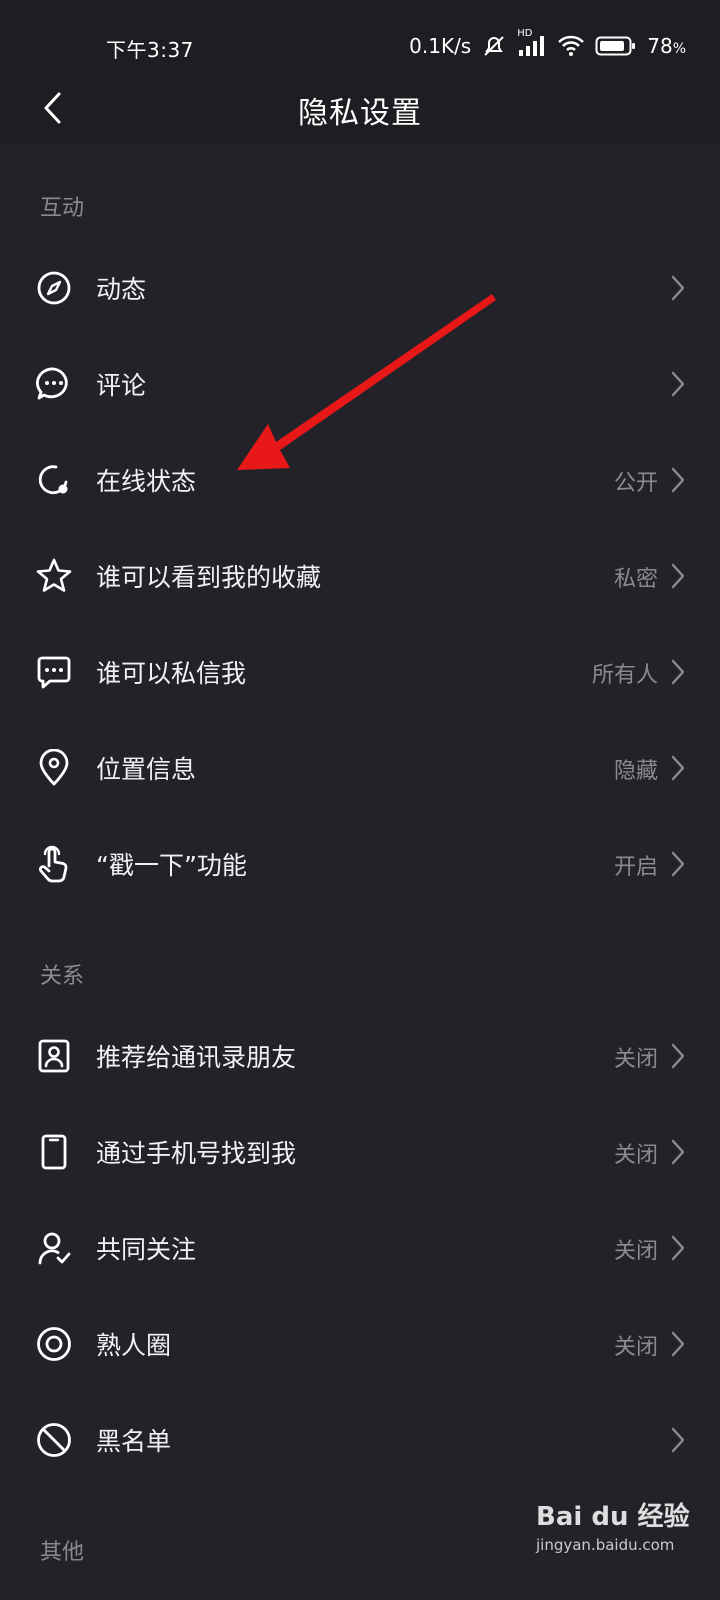 This screenshot has height=1600, width=720. What do you see at coordinates (360, 113) in the screenshot?
I see `page-title: 隐私设置` at bounding box center [360, 113].